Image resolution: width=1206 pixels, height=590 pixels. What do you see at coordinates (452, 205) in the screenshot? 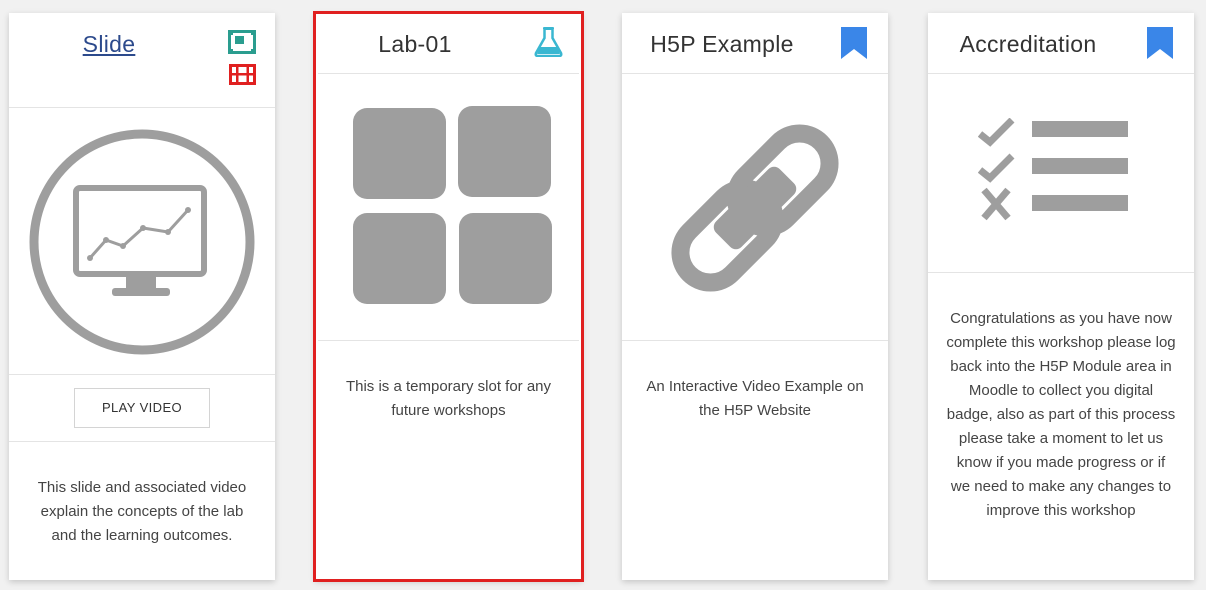
I see `grid-tiles-icon` at bounding box center [452, 205].